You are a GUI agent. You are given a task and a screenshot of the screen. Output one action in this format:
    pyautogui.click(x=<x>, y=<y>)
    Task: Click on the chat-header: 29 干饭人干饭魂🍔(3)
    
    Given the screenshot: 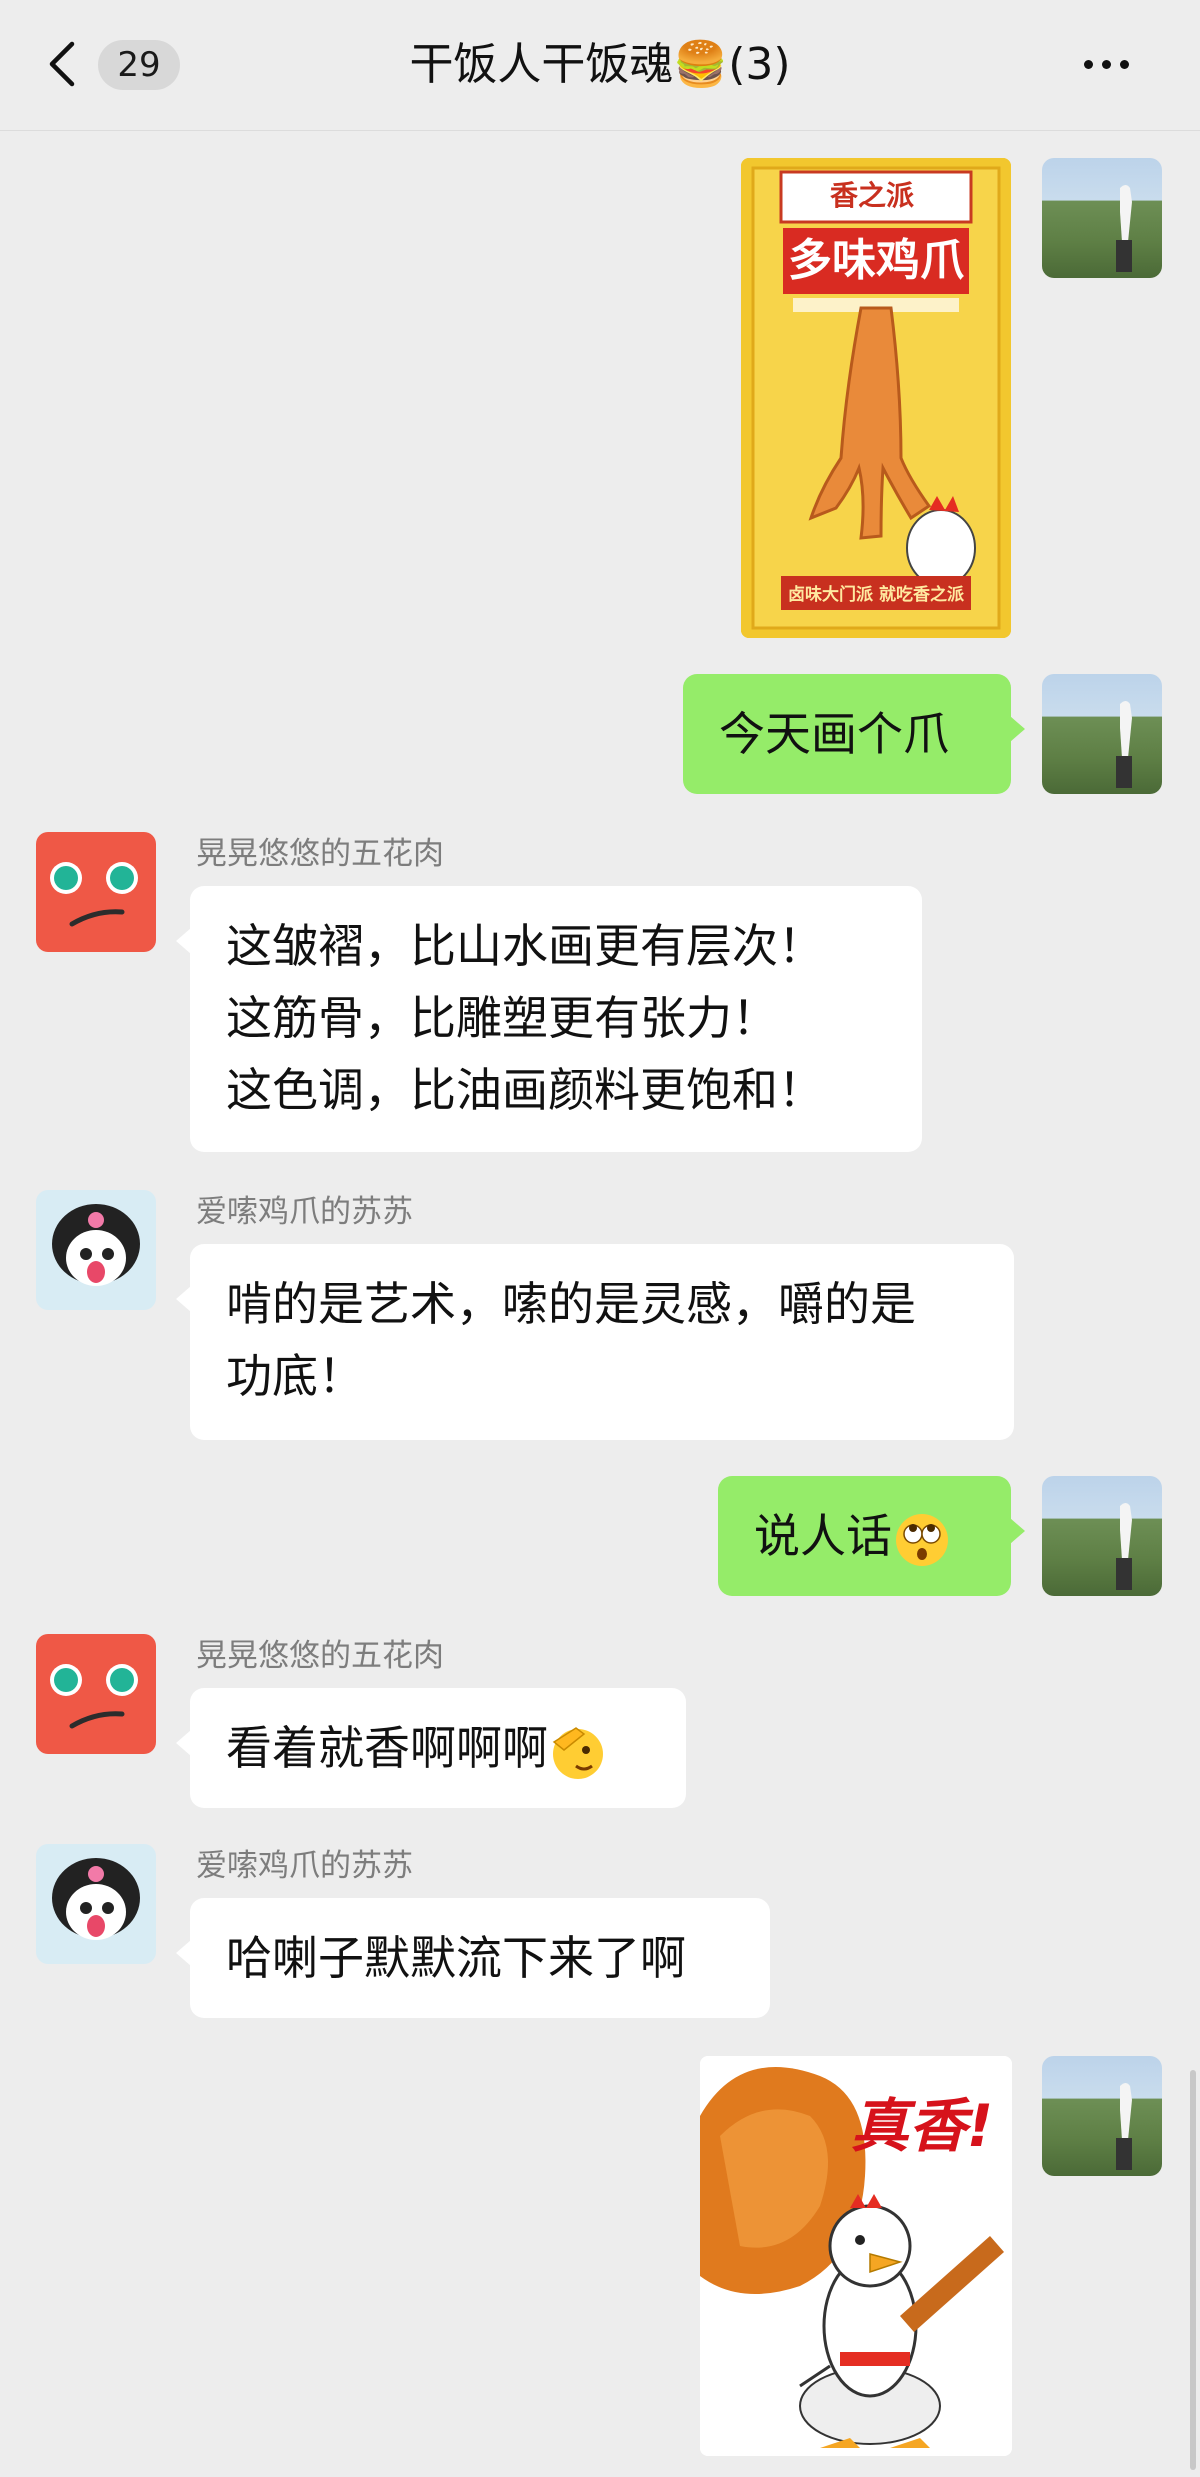 What is the action you would take?
    pyautogui.click(x=600, y=65)
    